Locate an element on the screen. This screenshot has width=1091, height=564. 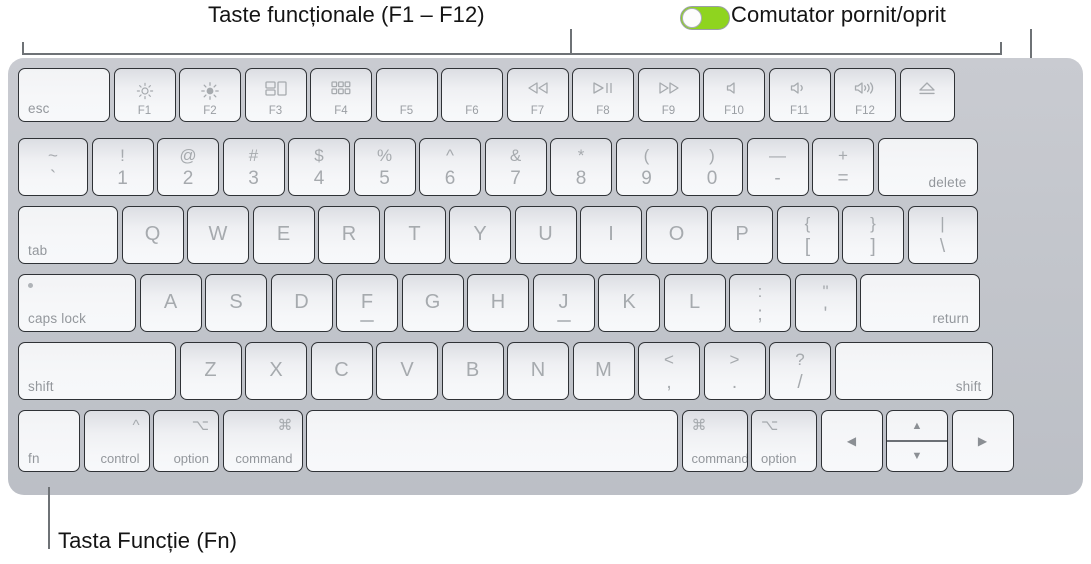
key-7: & 7 is located at coordinates (515, 167).